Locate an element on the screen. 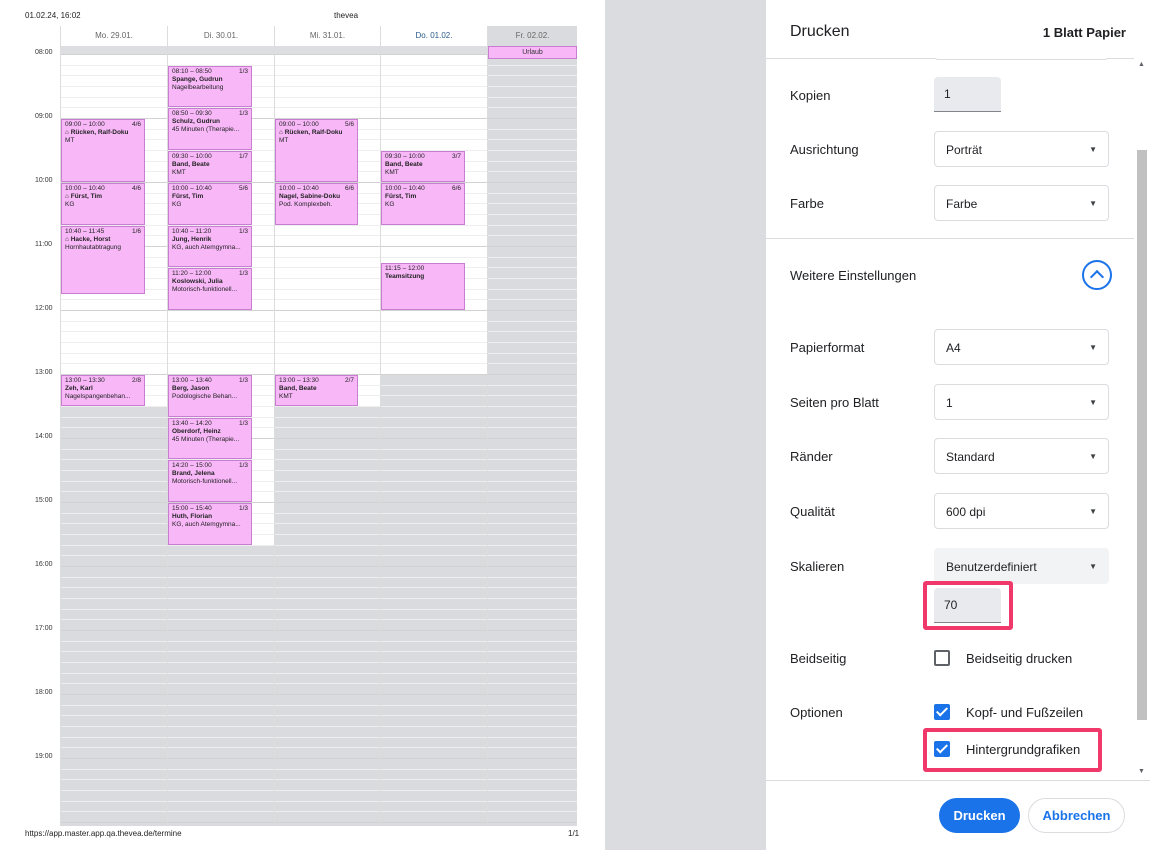 The height and width of the screenshot is (850, 1154). collapse-chevron-icon is located at coordinates (1097, 275).